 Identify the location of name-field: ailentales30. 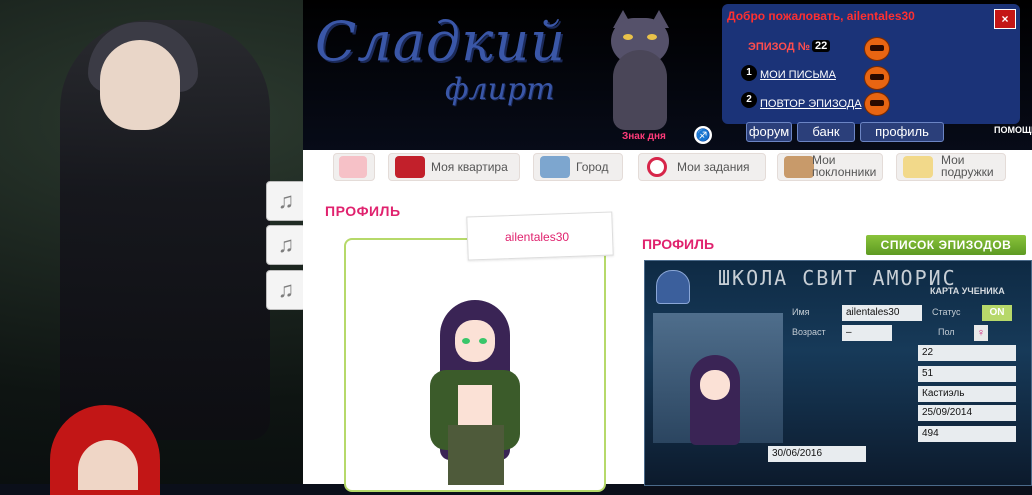
(882, 313).